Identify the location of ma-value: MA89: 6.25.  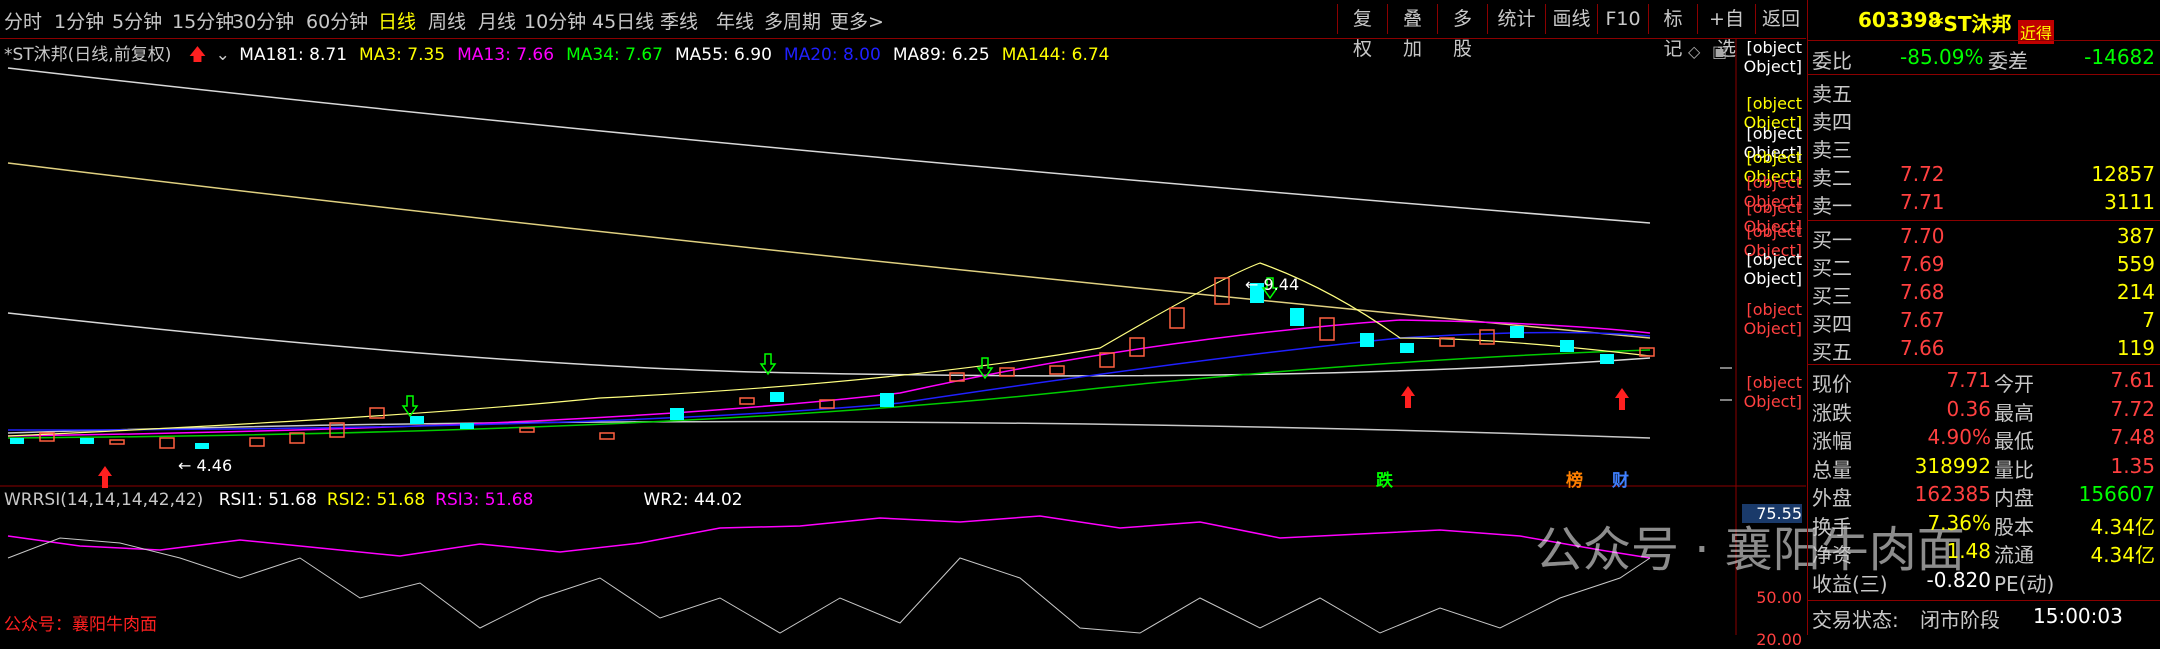
(941, 55).